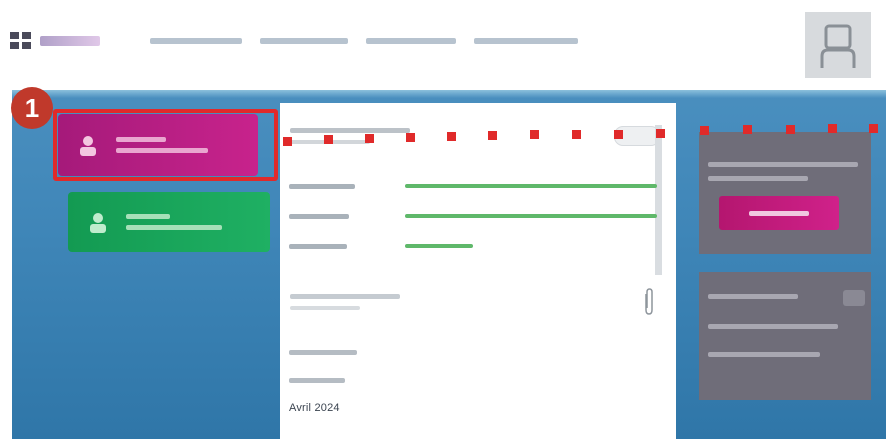 This screenshot has height=439, width=886. I want to click on panel-subtitle, so click(330, 142).